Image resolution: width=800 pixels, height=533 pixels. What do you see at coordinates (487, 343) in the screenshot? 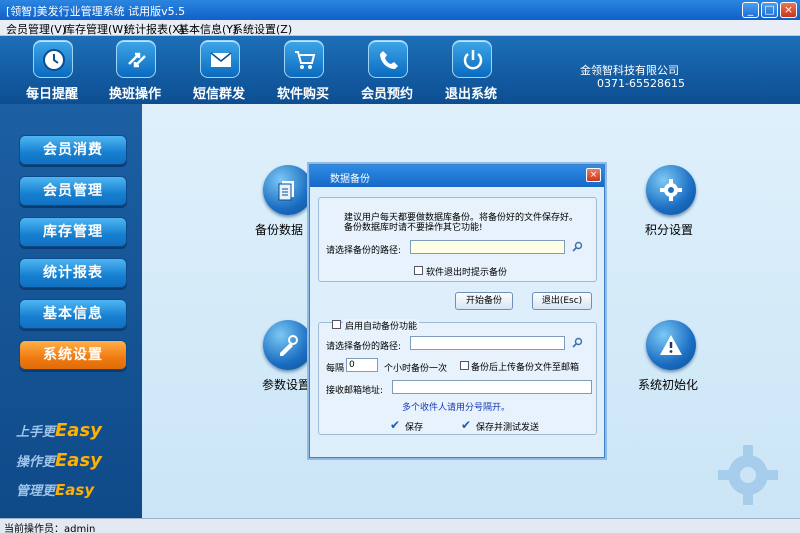
I see `auto-backup-path-input` at bounding box center [487, 343].